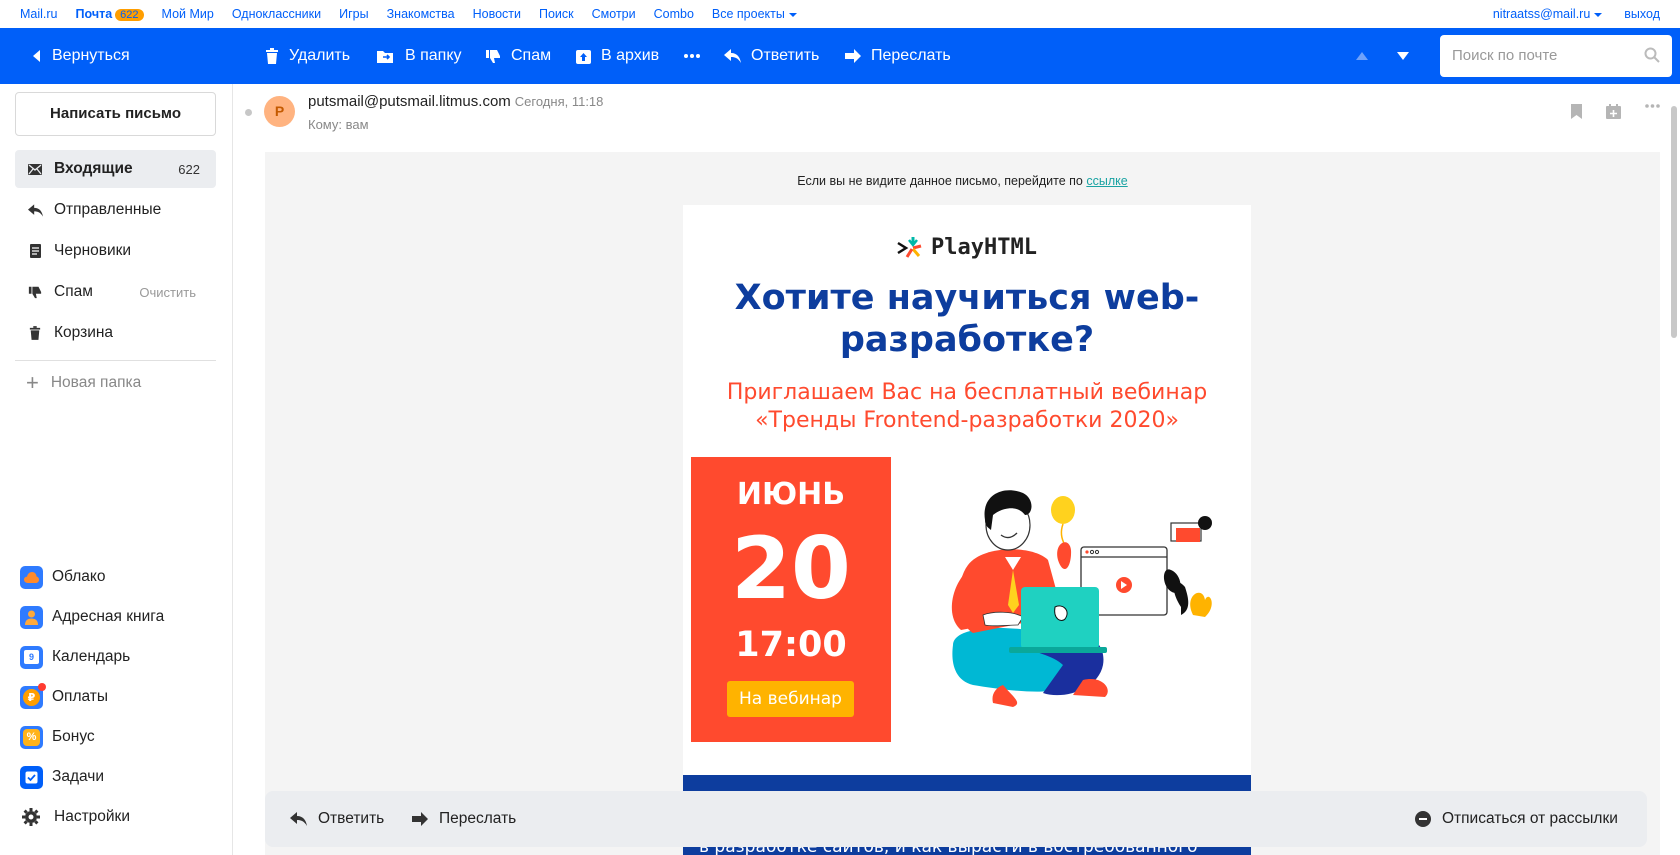  Describe the element at coordinates (748, 14) in the screenshot. I see `all-projects-label: Все проекты` at that location.